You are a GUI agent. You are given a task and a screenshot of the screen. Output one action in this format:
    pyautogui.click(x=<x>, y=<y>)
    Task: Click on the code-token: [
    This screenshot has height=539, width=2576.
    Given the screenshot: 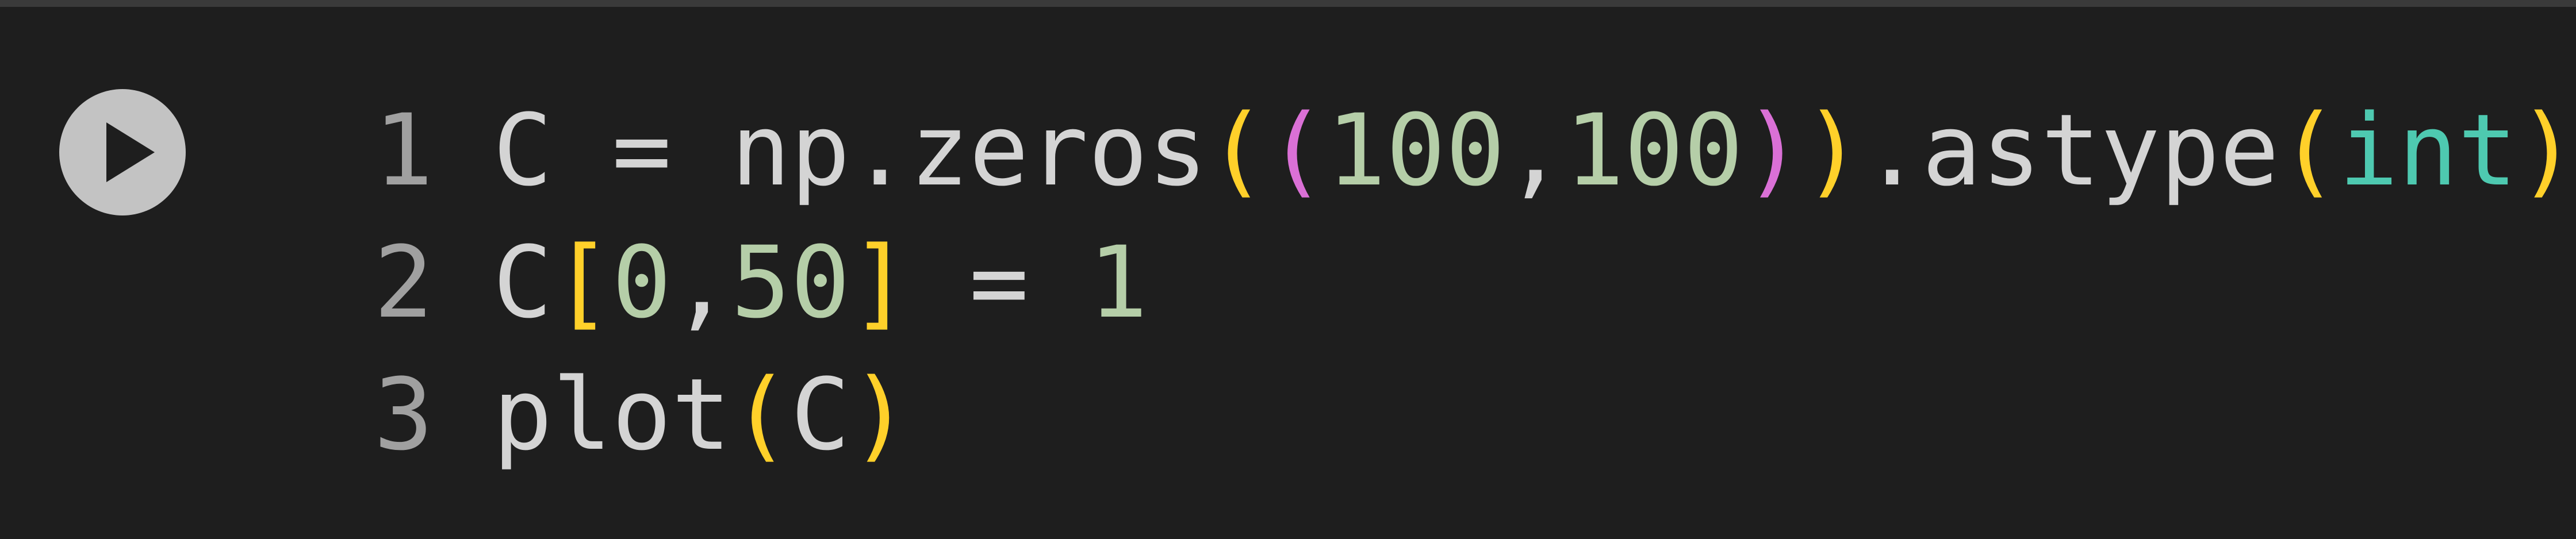 What is the action you would take?
    pyautogui.click(x=582, y=282)
    